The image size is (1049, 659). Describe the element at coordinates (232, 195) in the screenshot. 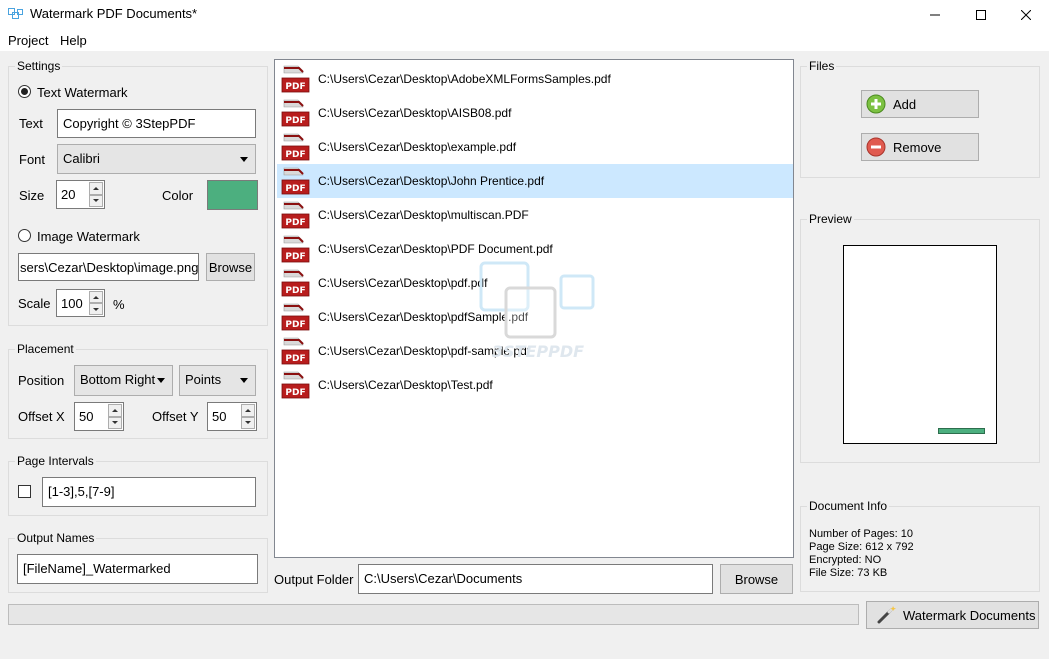

I see `color-picker-button` at that location.